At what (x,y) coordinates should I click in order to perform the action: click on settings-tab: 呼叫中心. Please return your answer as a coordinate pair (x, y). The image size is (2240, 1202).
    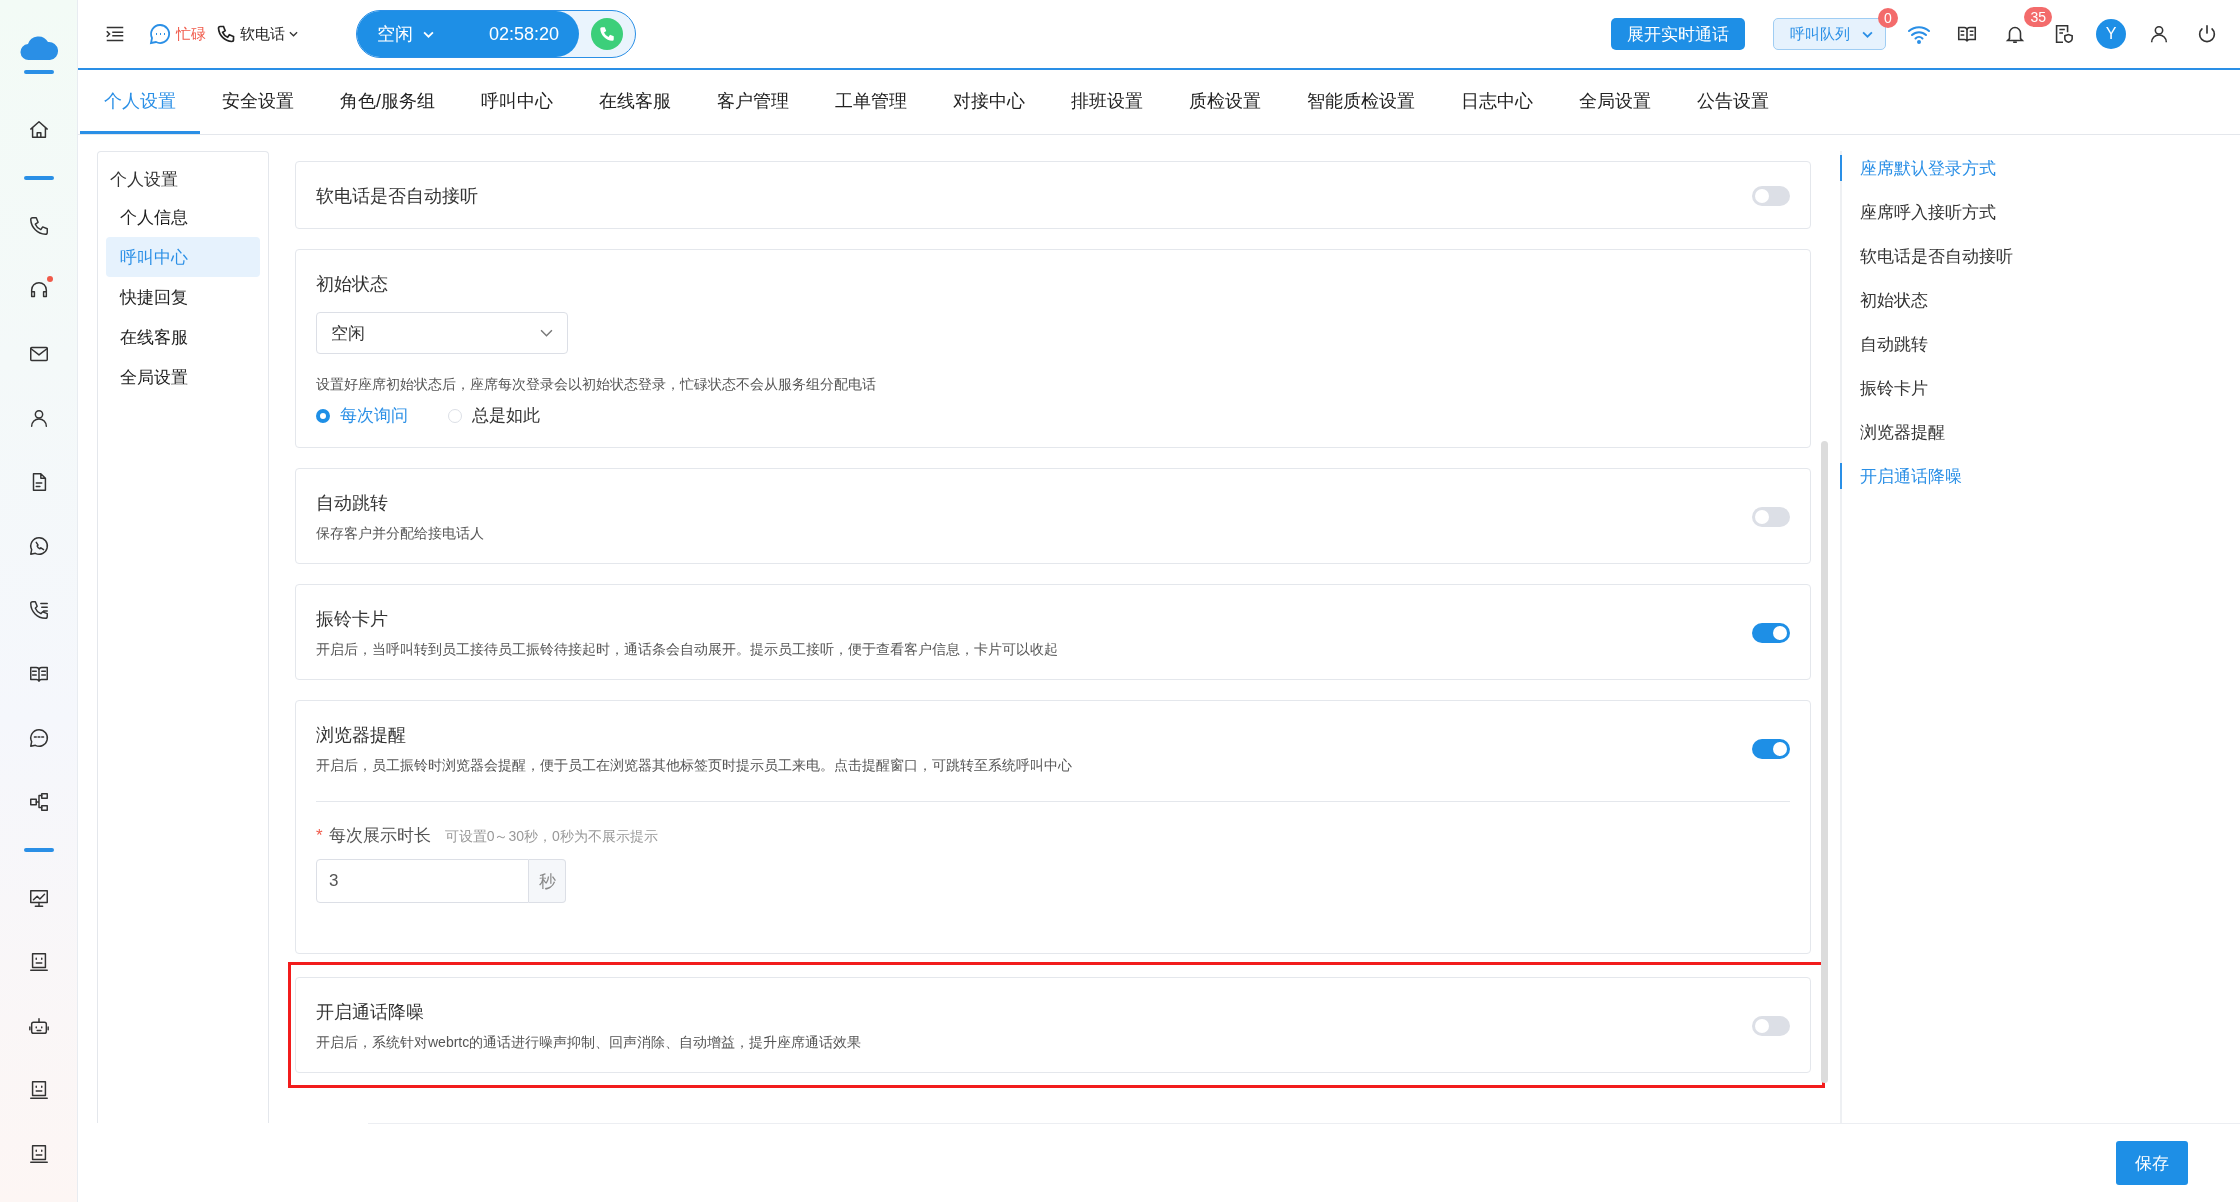
    Looking at the image, I should click on (517, 102).